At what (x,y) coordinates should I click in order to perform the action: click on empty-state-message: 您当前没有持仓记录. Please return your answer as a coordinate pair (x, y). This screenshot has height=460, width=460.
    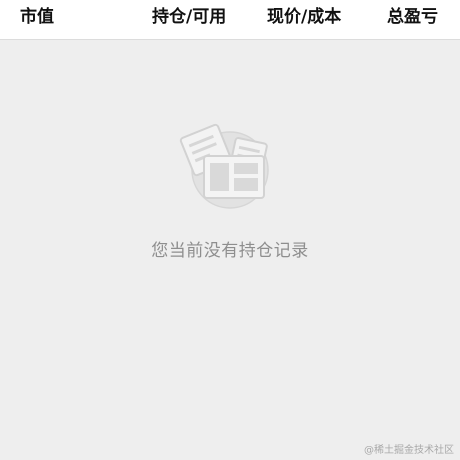
    Looking at the image, I should click on (230, 251).